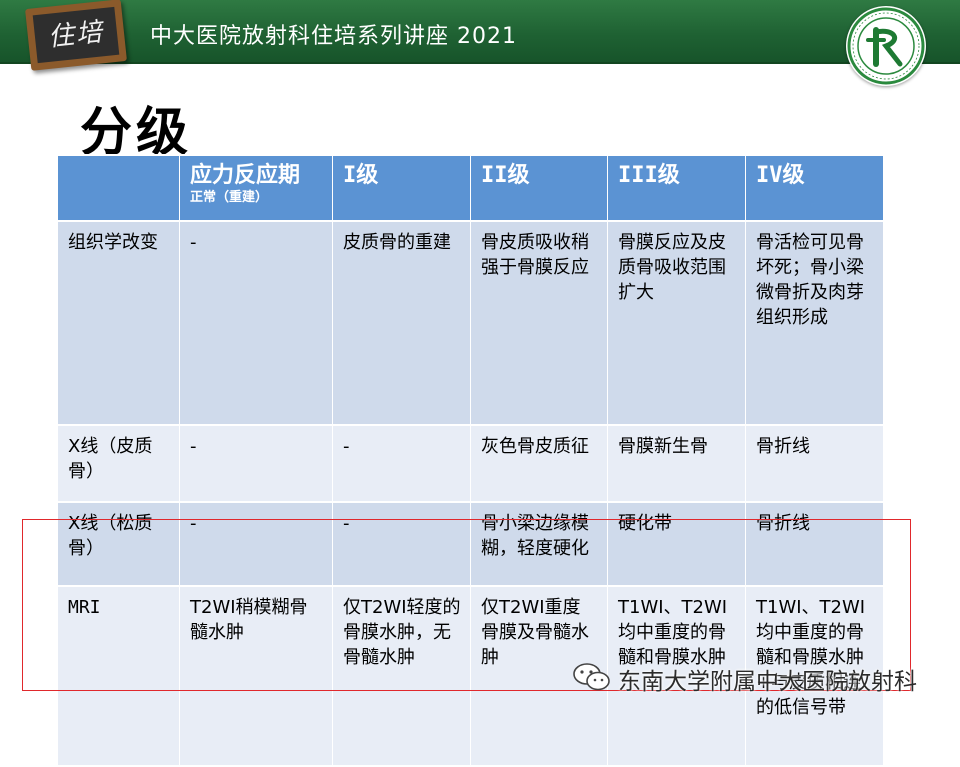 This screenshot has height=767, width=960. What do you see at coordinates (676, 323) in the screenshot?
I see `table-cell: 骨膜反应及皮质骨吸收范围扩大` at bounding box center [676, 323].